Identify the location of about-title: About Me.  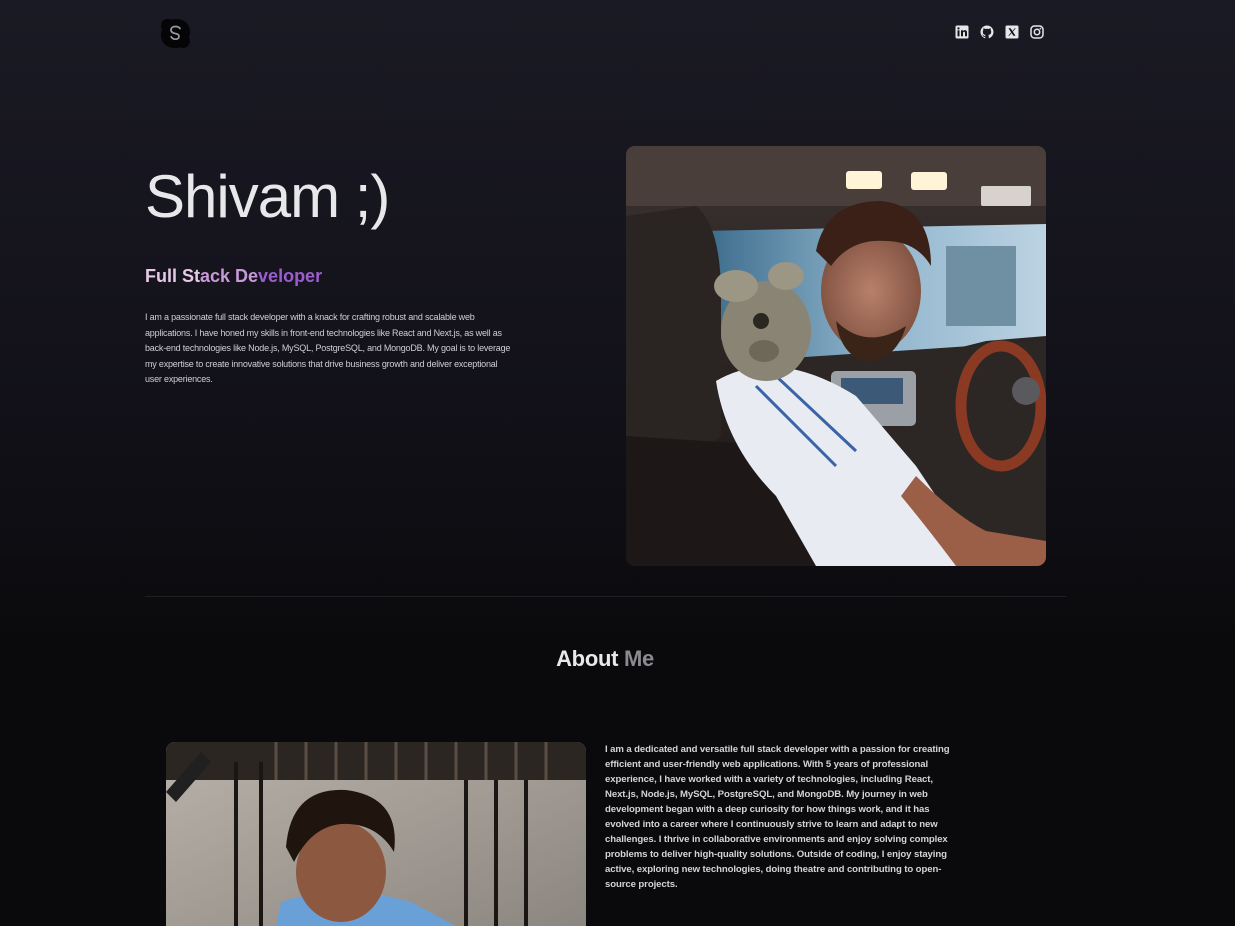
(605, 659).